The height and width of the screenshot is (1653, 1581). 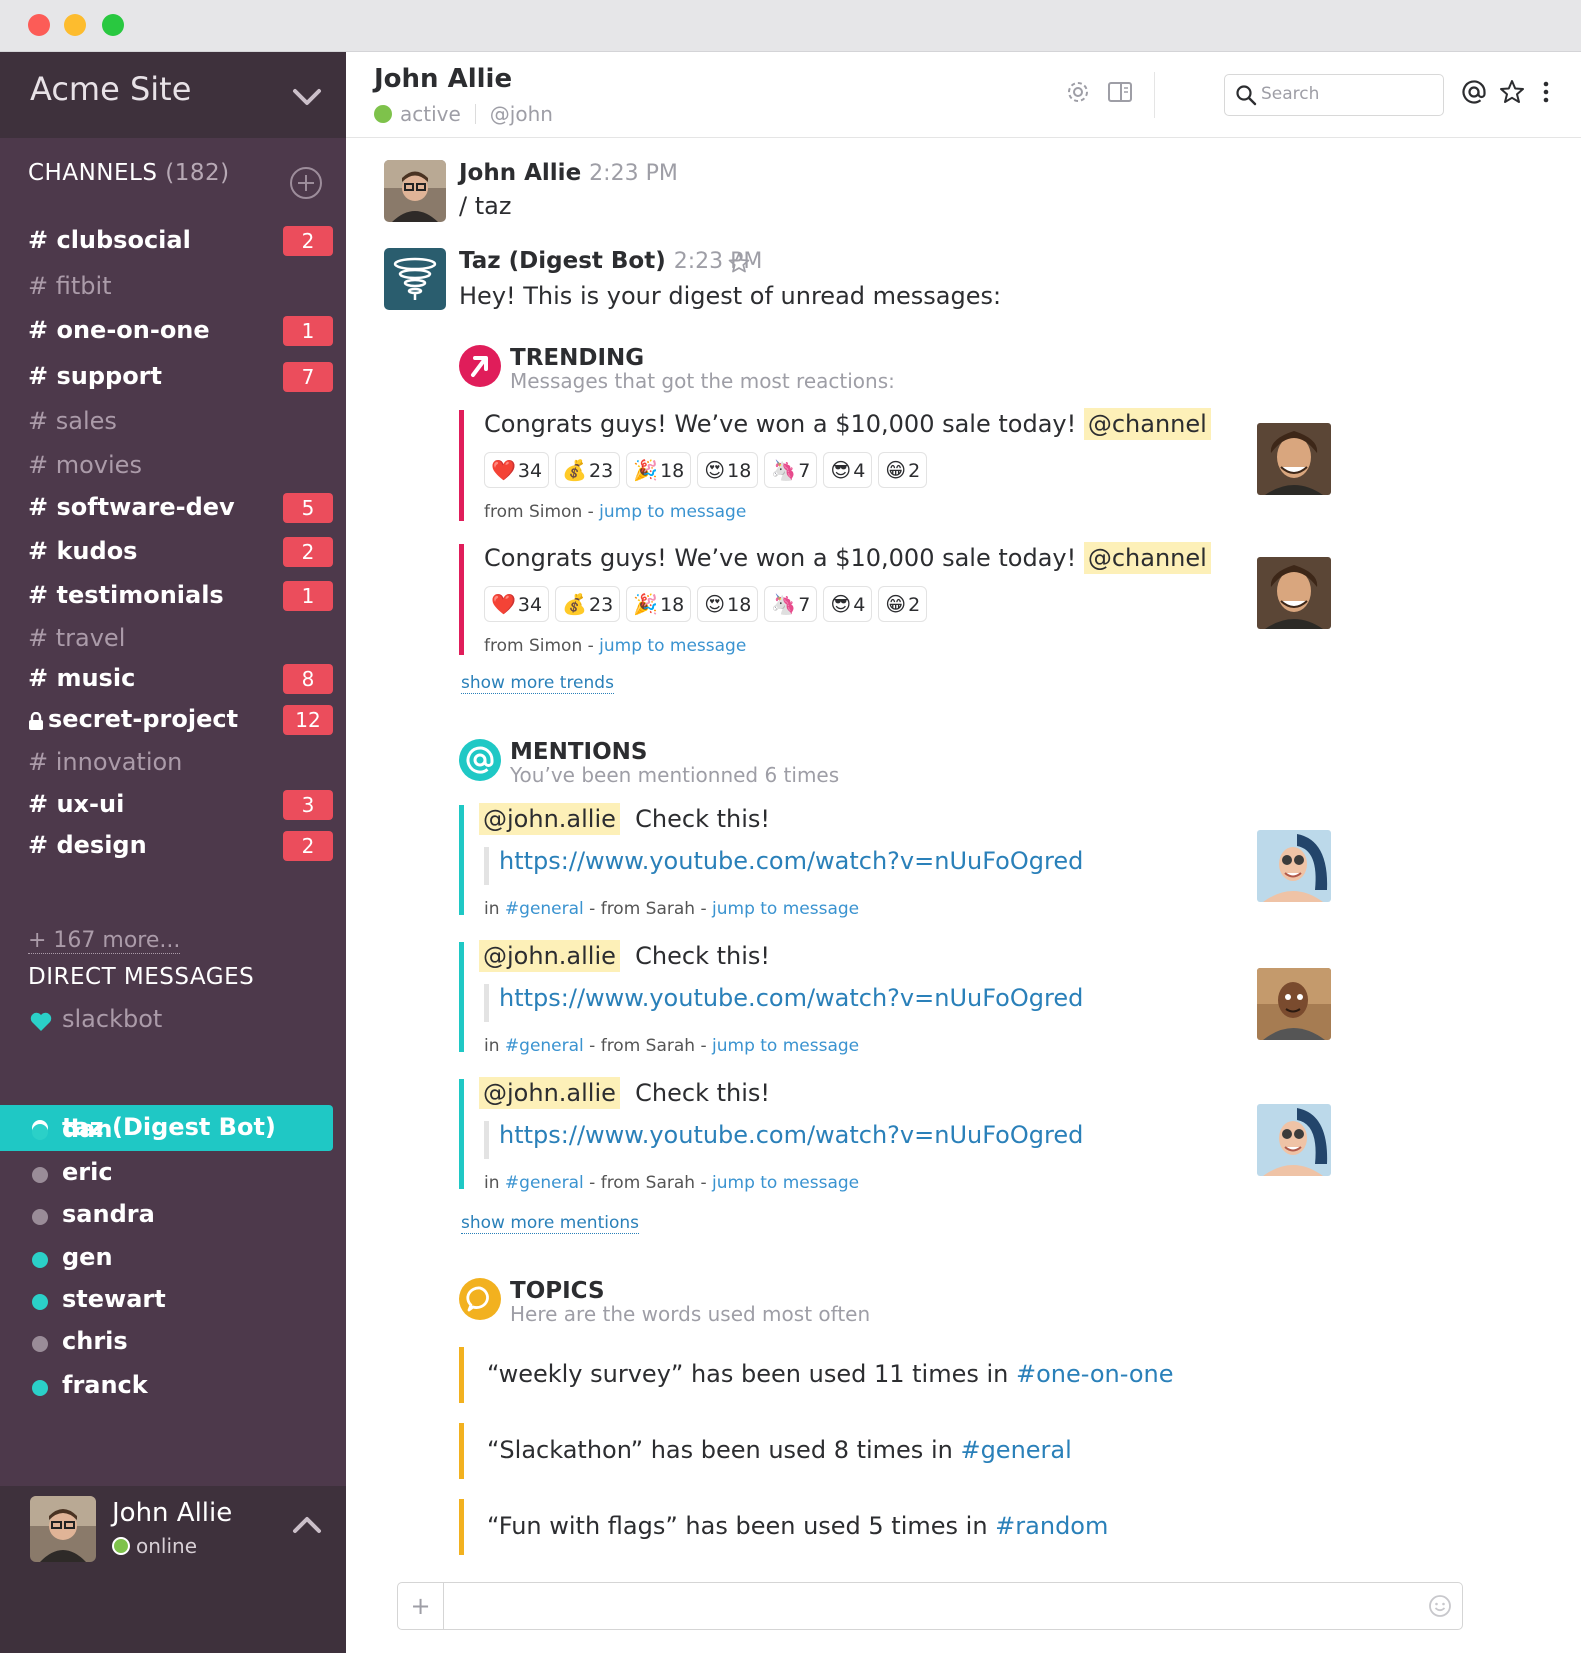 I want to click on dm-item-dan: dan, so click(x=182, y=1131).